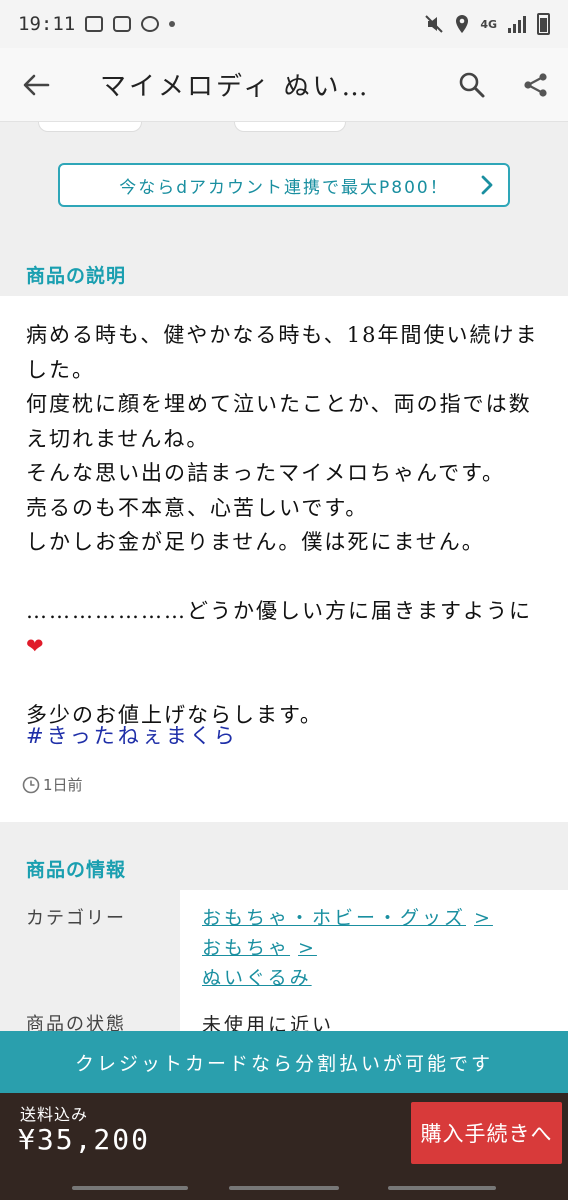 The image size is (568, 1200). What do you see at coordinates (132, 735) in the screenshot?
I see `hashtag-link: #きったねぇまくら` at bounding box center [132, 735].